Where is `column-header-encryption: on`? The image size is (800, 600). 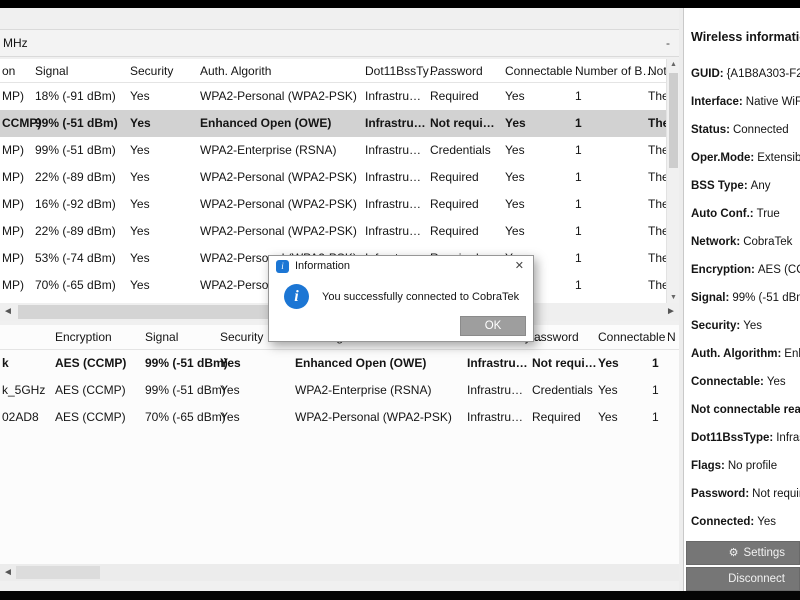 column-header-encryption: on is located at coordinates (8, 71).